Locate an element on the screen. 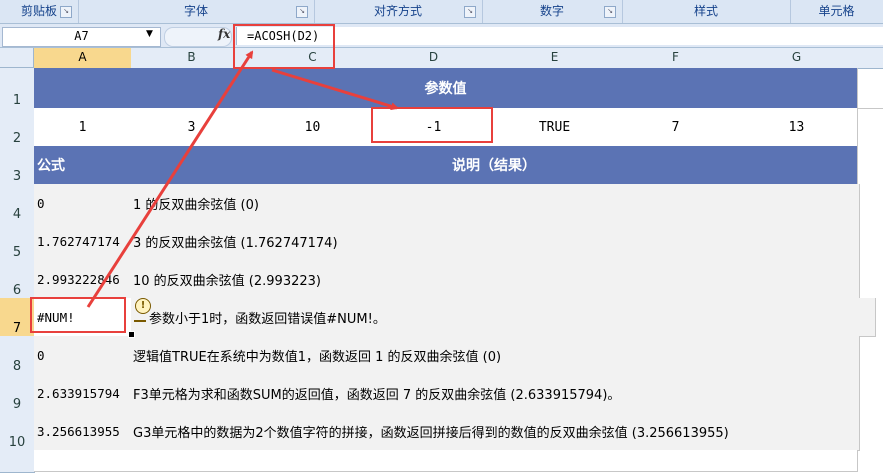 The width and height of the screenshot is (883, 473). column-header-c: C is located at coordinates (313, 58).